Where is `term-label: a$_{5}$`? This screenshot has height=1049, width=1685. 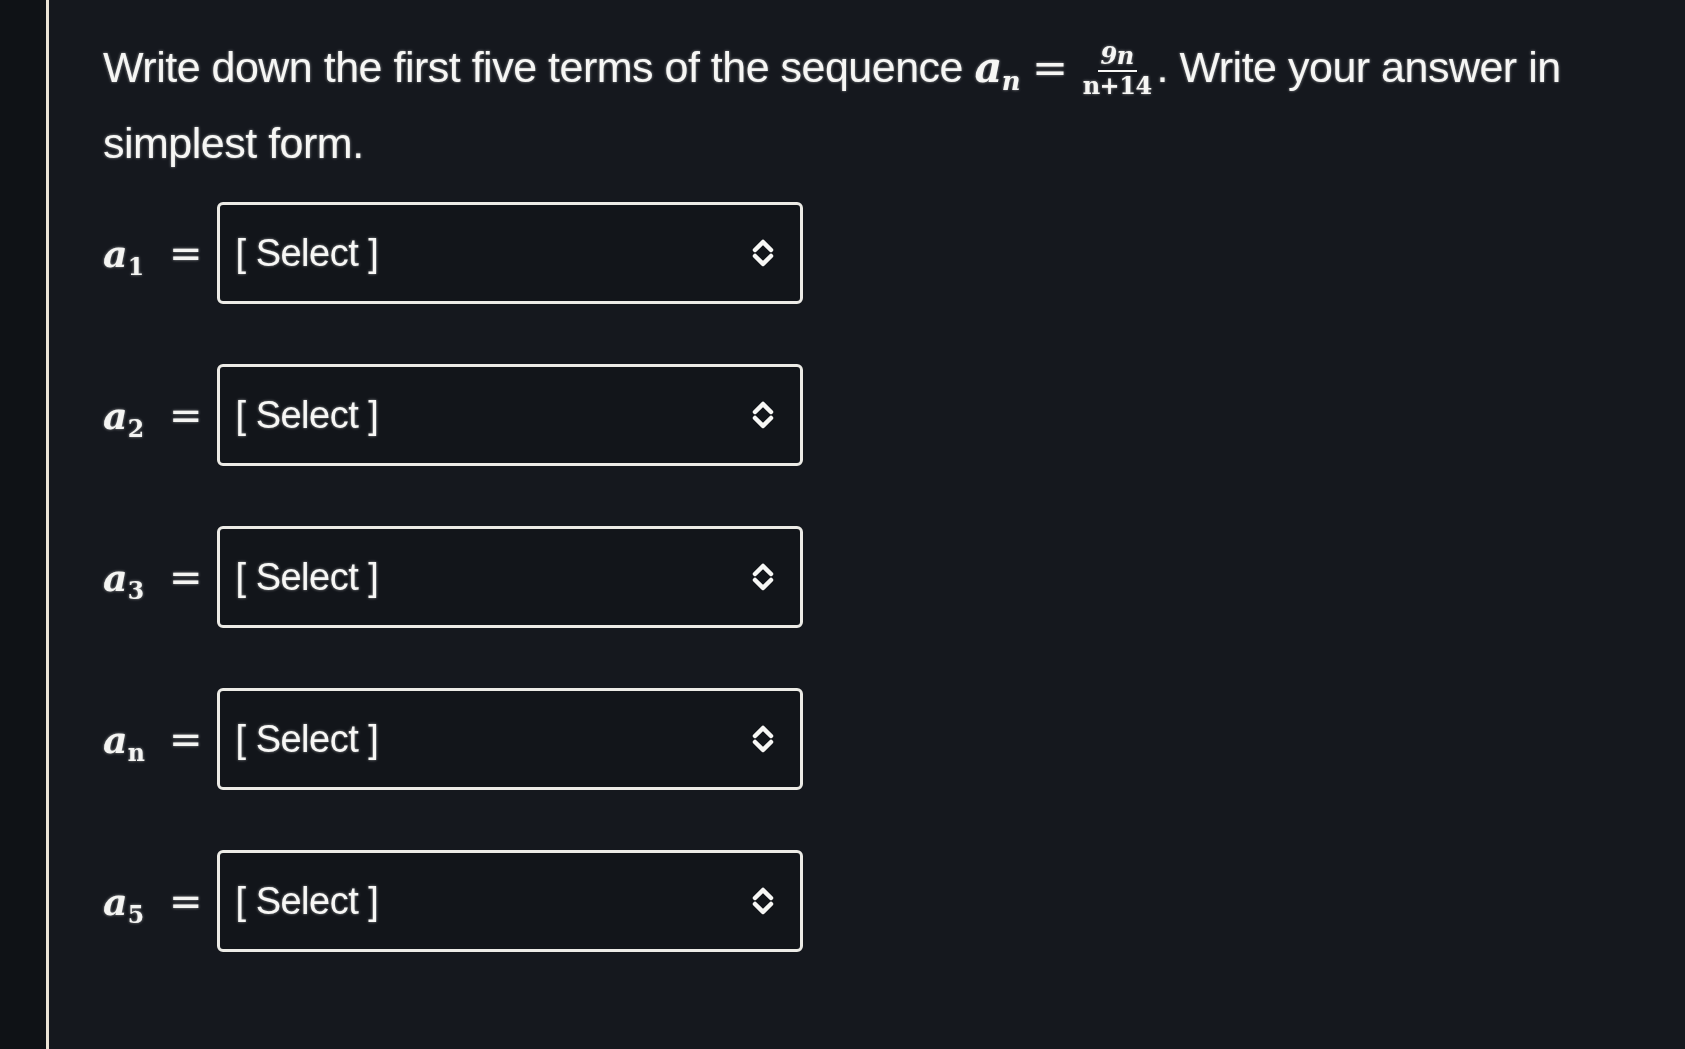
term-label: a$_{5}$ is located at coordinates (124, 901).